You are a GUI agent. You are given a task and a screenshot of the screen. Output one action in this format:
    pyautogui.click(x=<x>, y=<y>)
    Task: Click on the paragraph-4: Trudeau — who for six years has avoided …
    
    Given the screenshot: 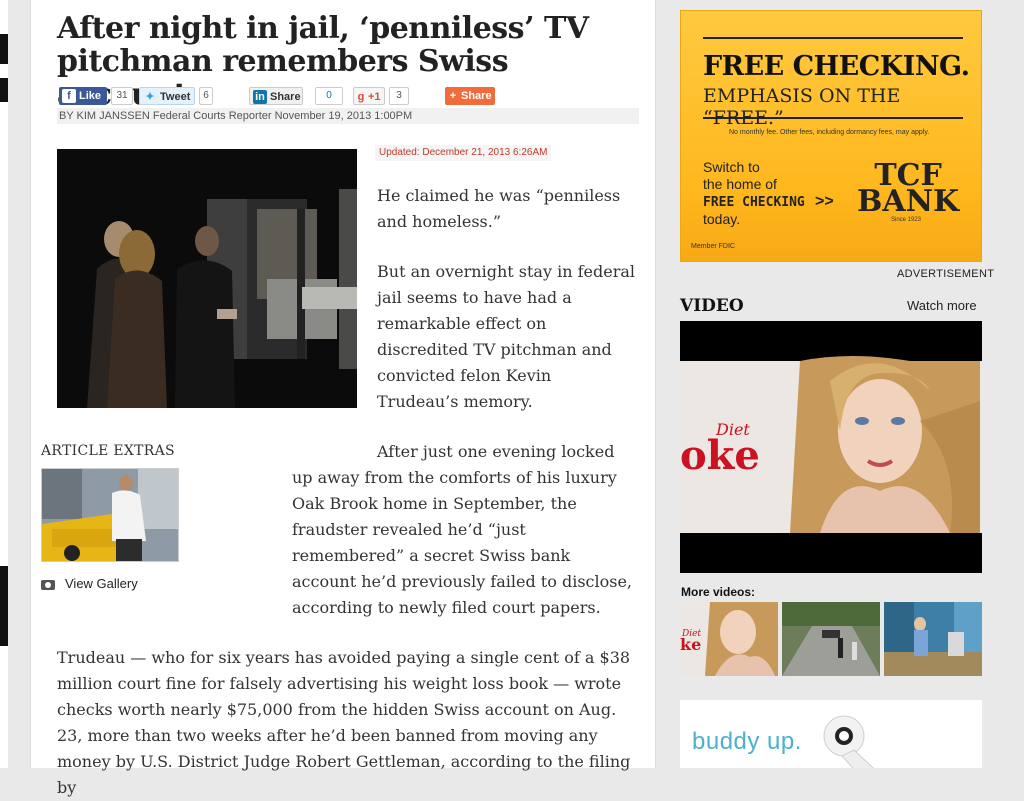 What is the action you would take?
    pyautogui.click(x=344, y=722)
    